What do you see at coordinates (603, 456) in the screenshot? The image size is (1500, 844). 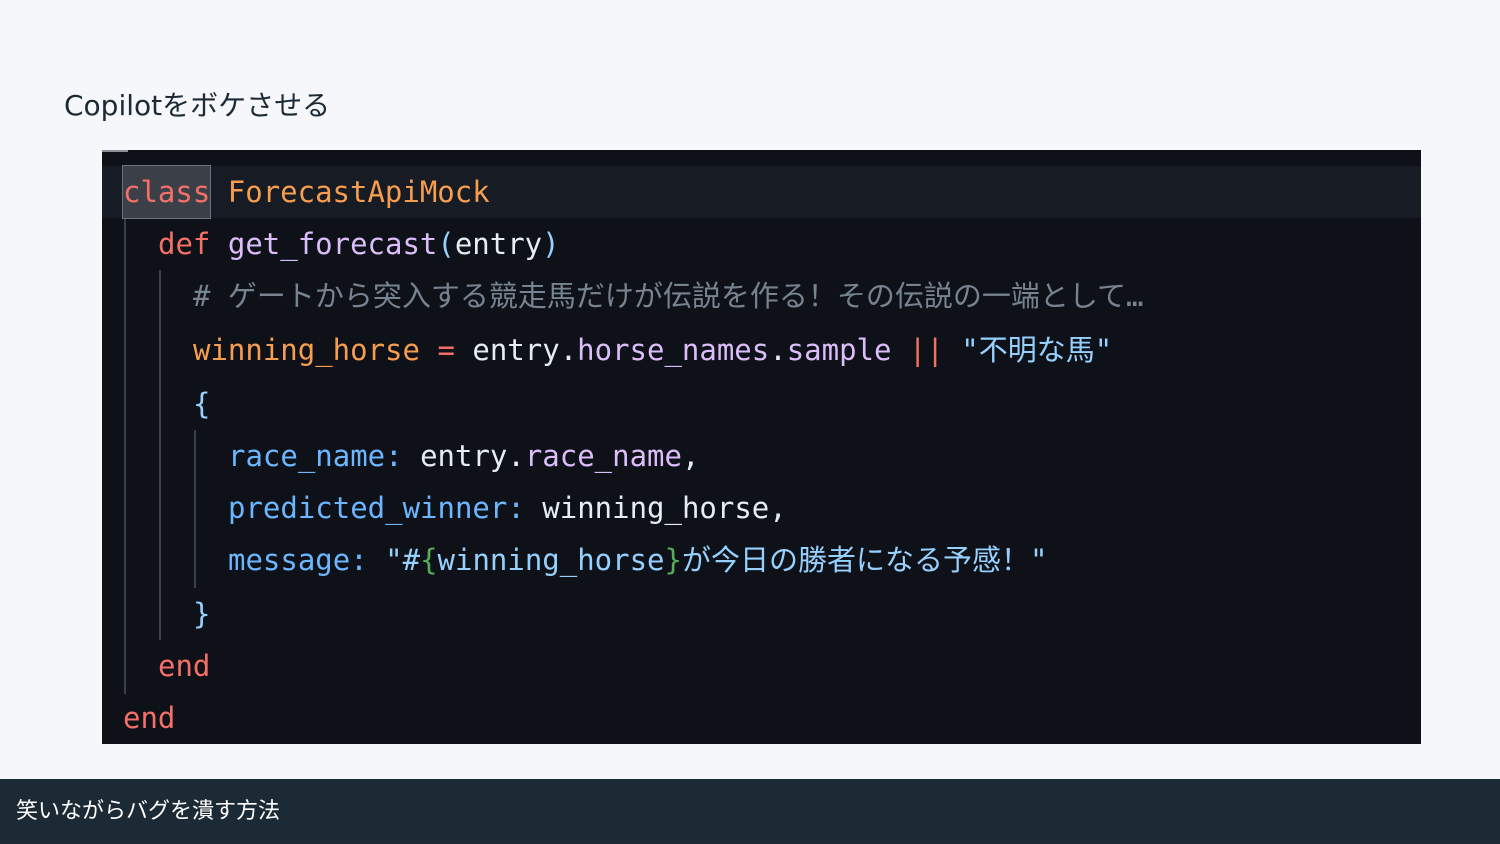 I see `prop-race-name: race_name` at bounding box center [603, 456].